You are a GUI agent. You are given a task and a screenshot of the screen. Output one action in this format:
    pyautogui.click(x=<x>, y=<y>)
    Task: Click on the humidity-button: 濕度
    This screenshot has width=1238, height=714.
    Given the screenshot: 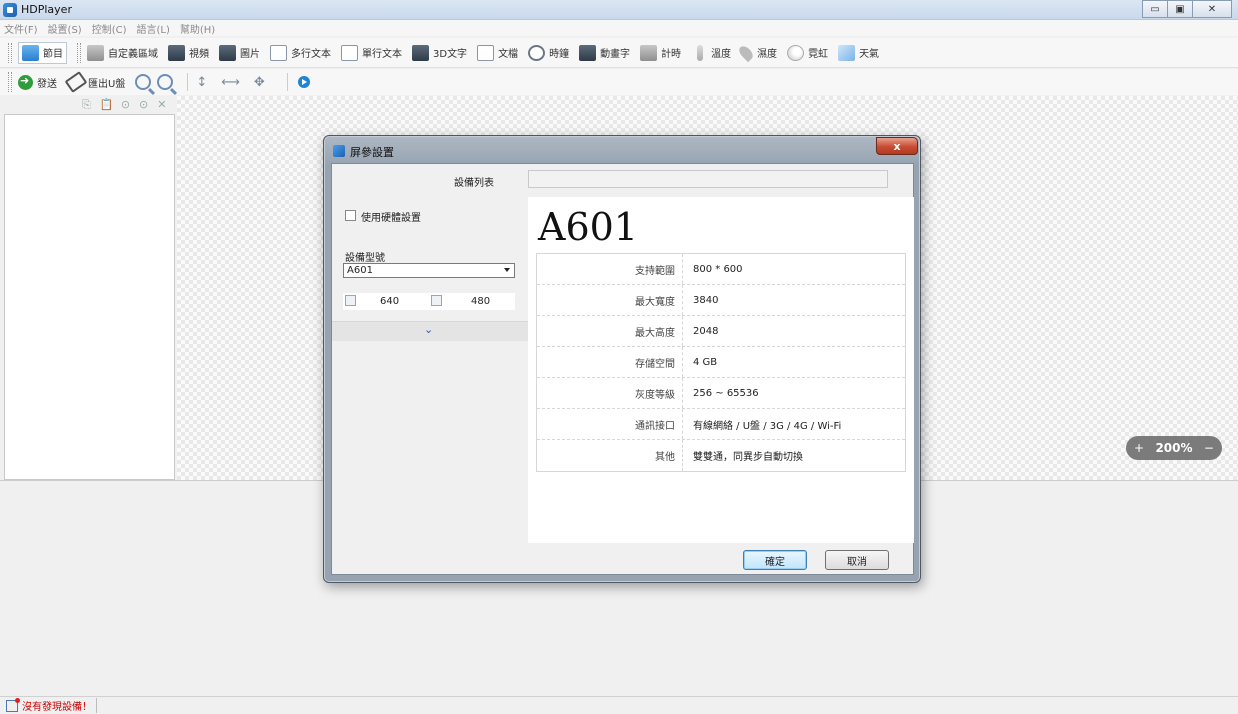 What is the action you would take?
    pyautogui.click(x=757, y=52)
    